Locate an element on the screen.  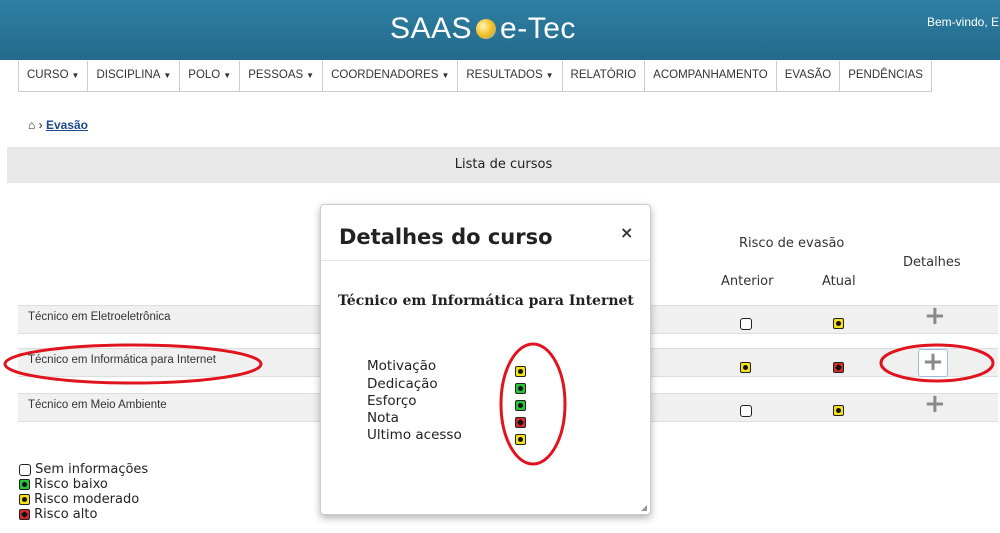
annotation-ellipse-row is located at coordinates (133, 364).